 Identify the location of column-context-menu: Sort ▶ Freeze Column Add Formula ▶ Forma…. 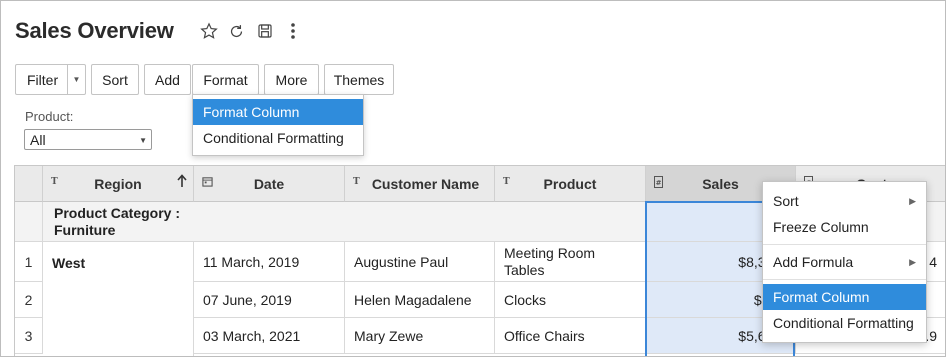
(844, 262).